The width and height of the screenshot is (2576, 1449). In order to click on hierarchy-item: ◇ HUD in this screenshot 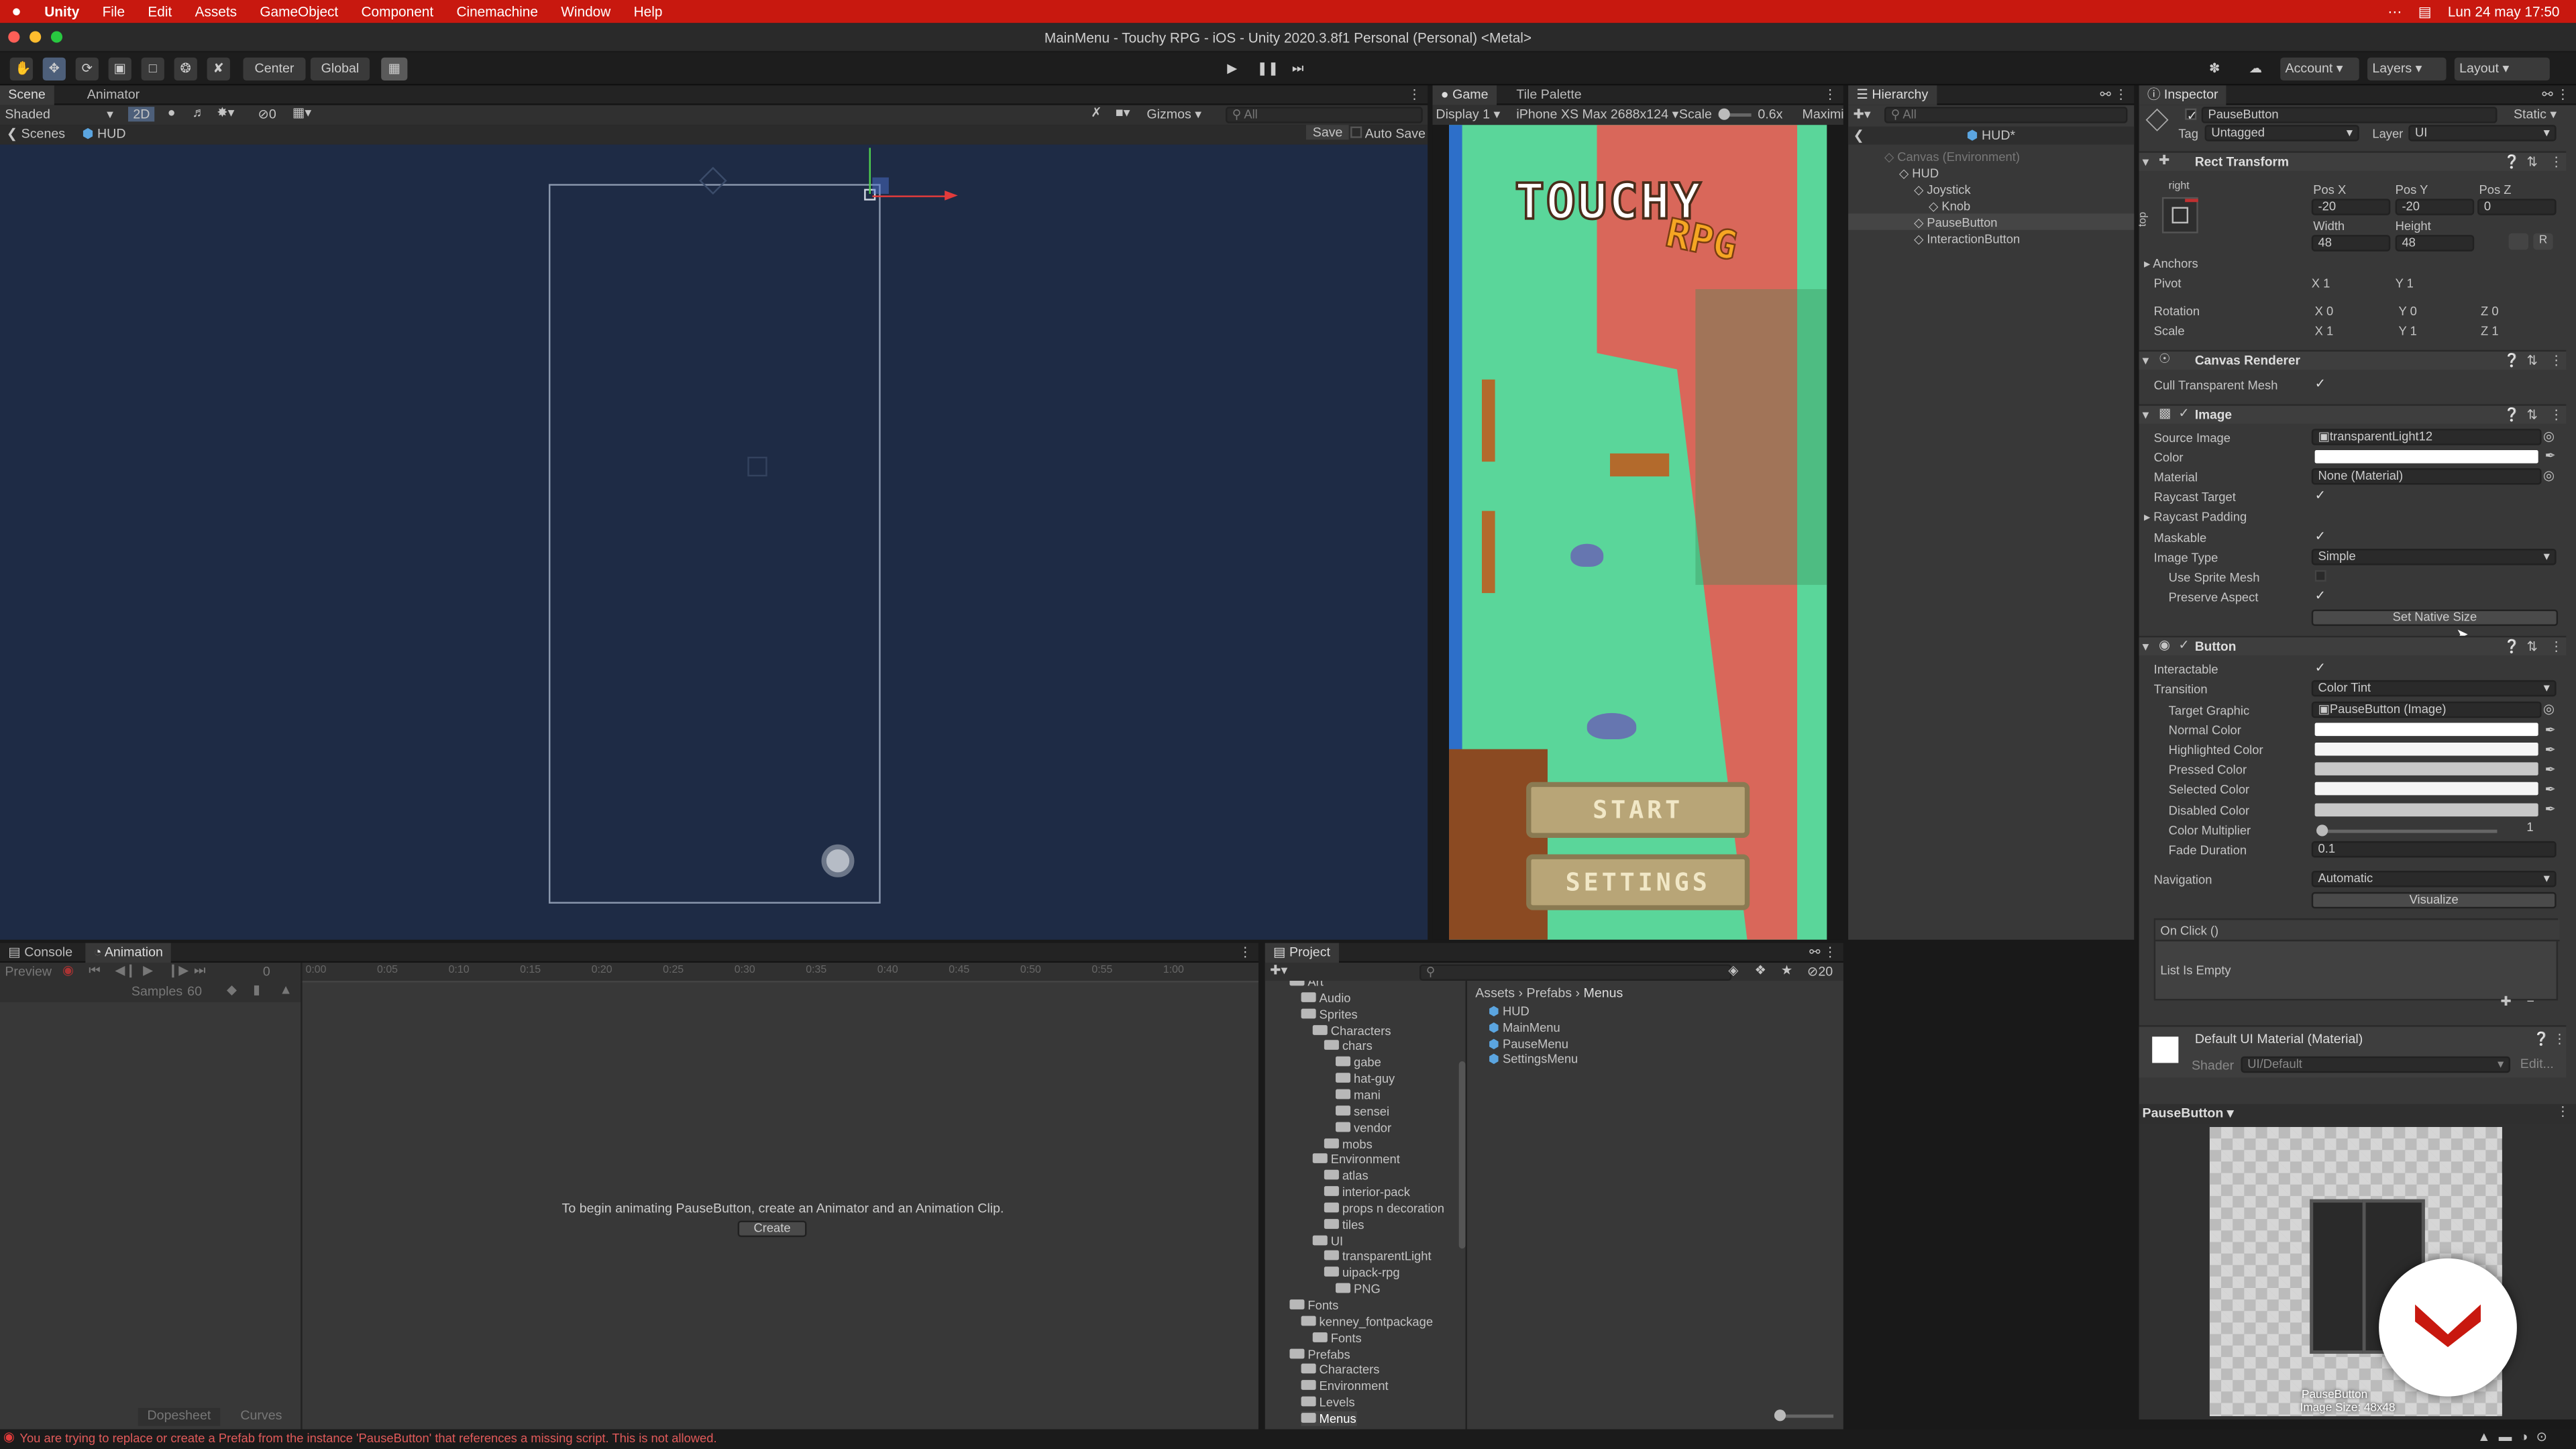, I will do `click(1991, 172)`.